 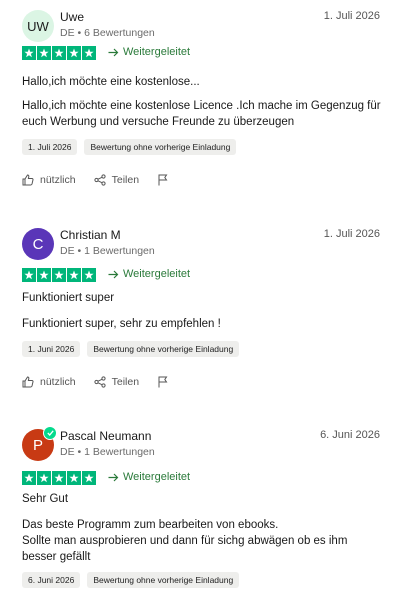 What do you see at coordinates (90, 235) in the screenshot?
I see `reviewer-name: Christian M` at bounding box center [90, 235].